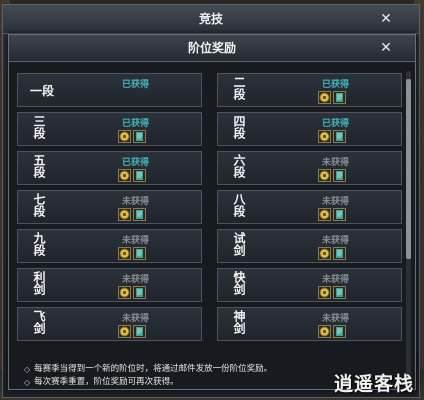 Image resolution: width=424 pixels, height=400 pixels. What do you see at coordinates (109, 285) in the screenshot?
I see `tier-row: 利剑 未获得` at bounding box center [109, 285].